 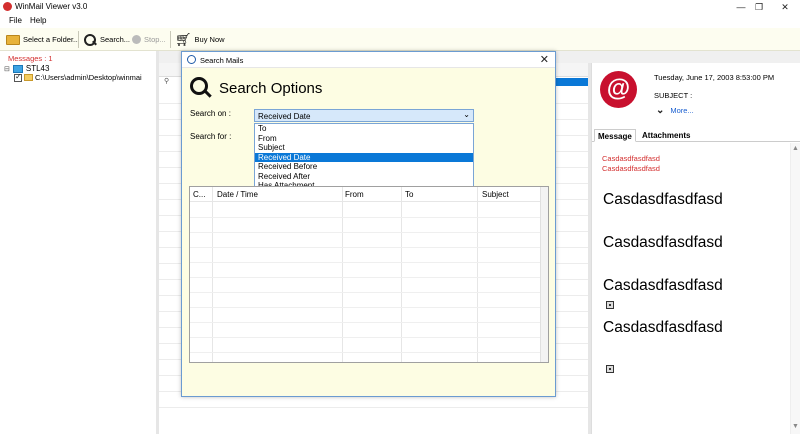 I want to click on column-date-time: Date / Time, so click(x=237, y=194).